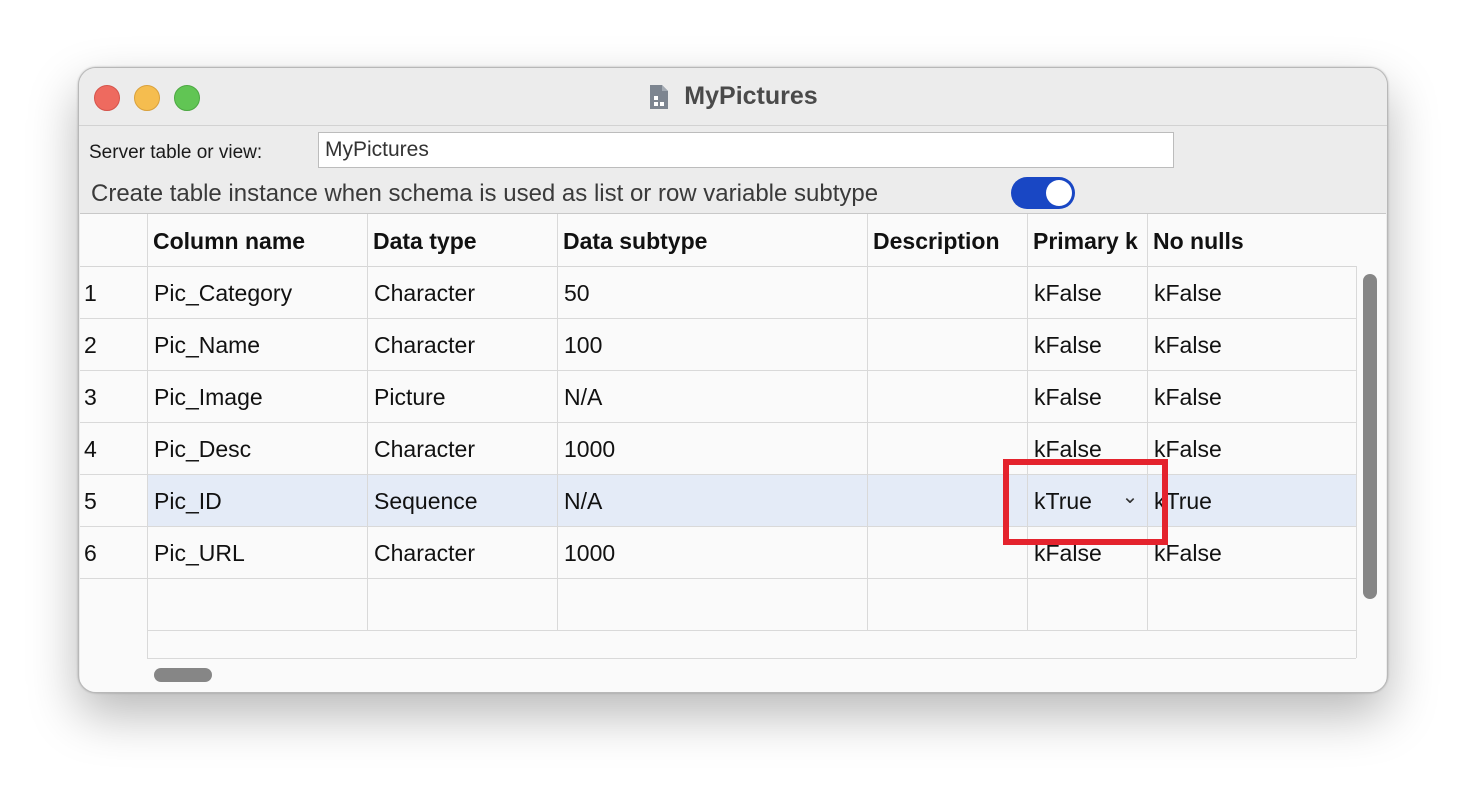 This screenshot has height=790, width=1474. Describe the element at coordinates (176, 152) in the screenshot. I see `server-table-label: Server table or view:` at that location.